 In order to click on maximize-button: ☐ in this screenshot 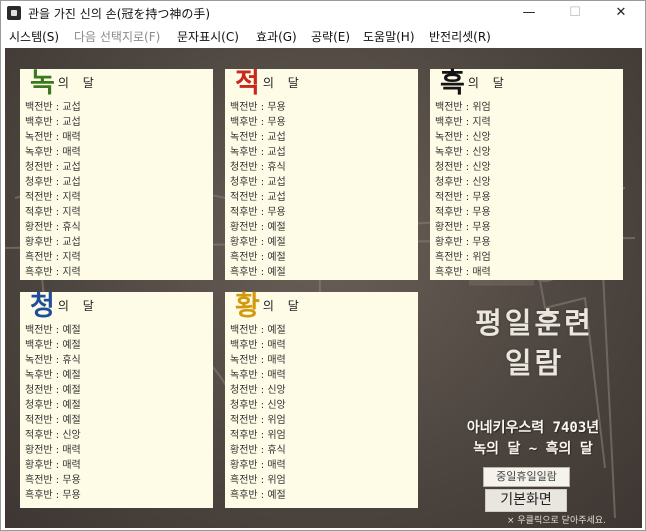, I will do `click(575, 13)`.